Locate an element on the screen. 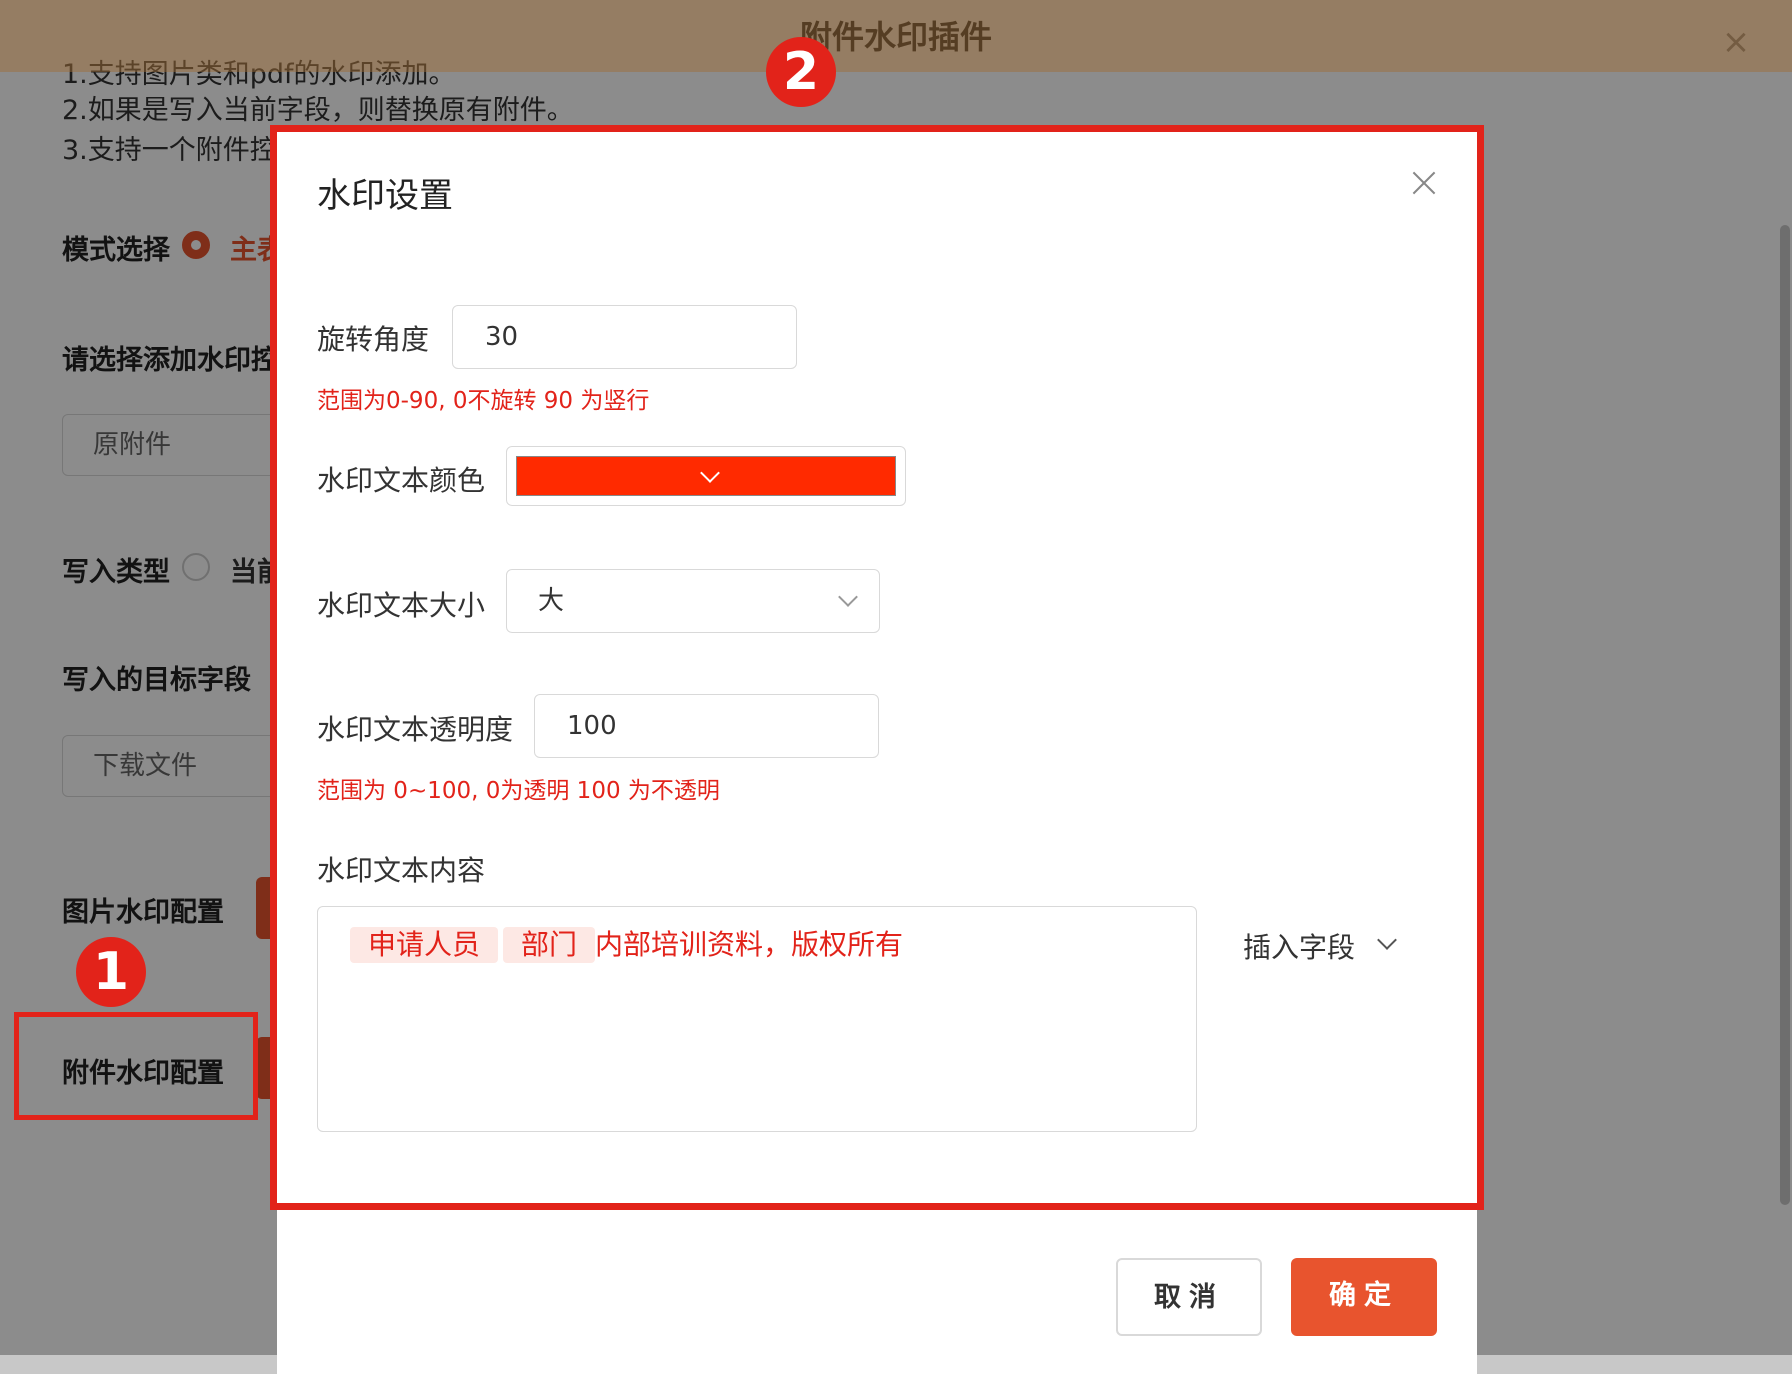 This screenshot has width=1792, height=1374. ok-button: 确定 is located at coordinates (1364, 1297).